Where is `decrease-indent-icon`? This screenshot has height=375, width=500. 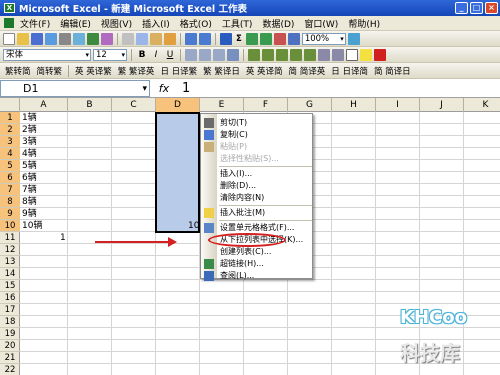 decrease-indent-icon is located at coordinates (324, 54).